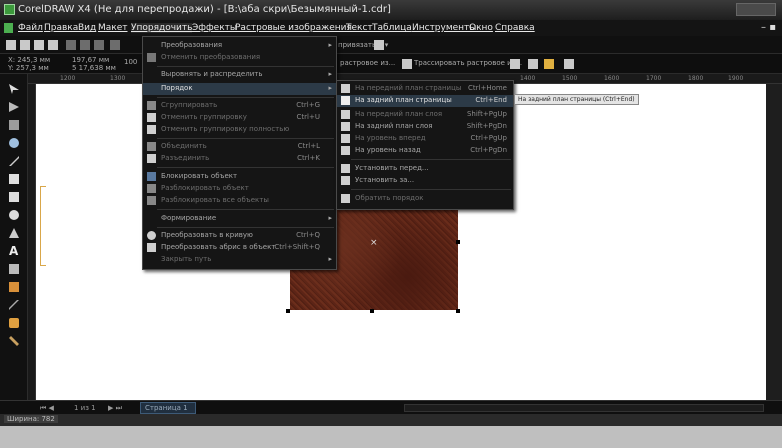  Describe the element at coordinates (47, 408) in the screenshot. I see `page-nav-first-icon: ⏮ ◀` at that location.